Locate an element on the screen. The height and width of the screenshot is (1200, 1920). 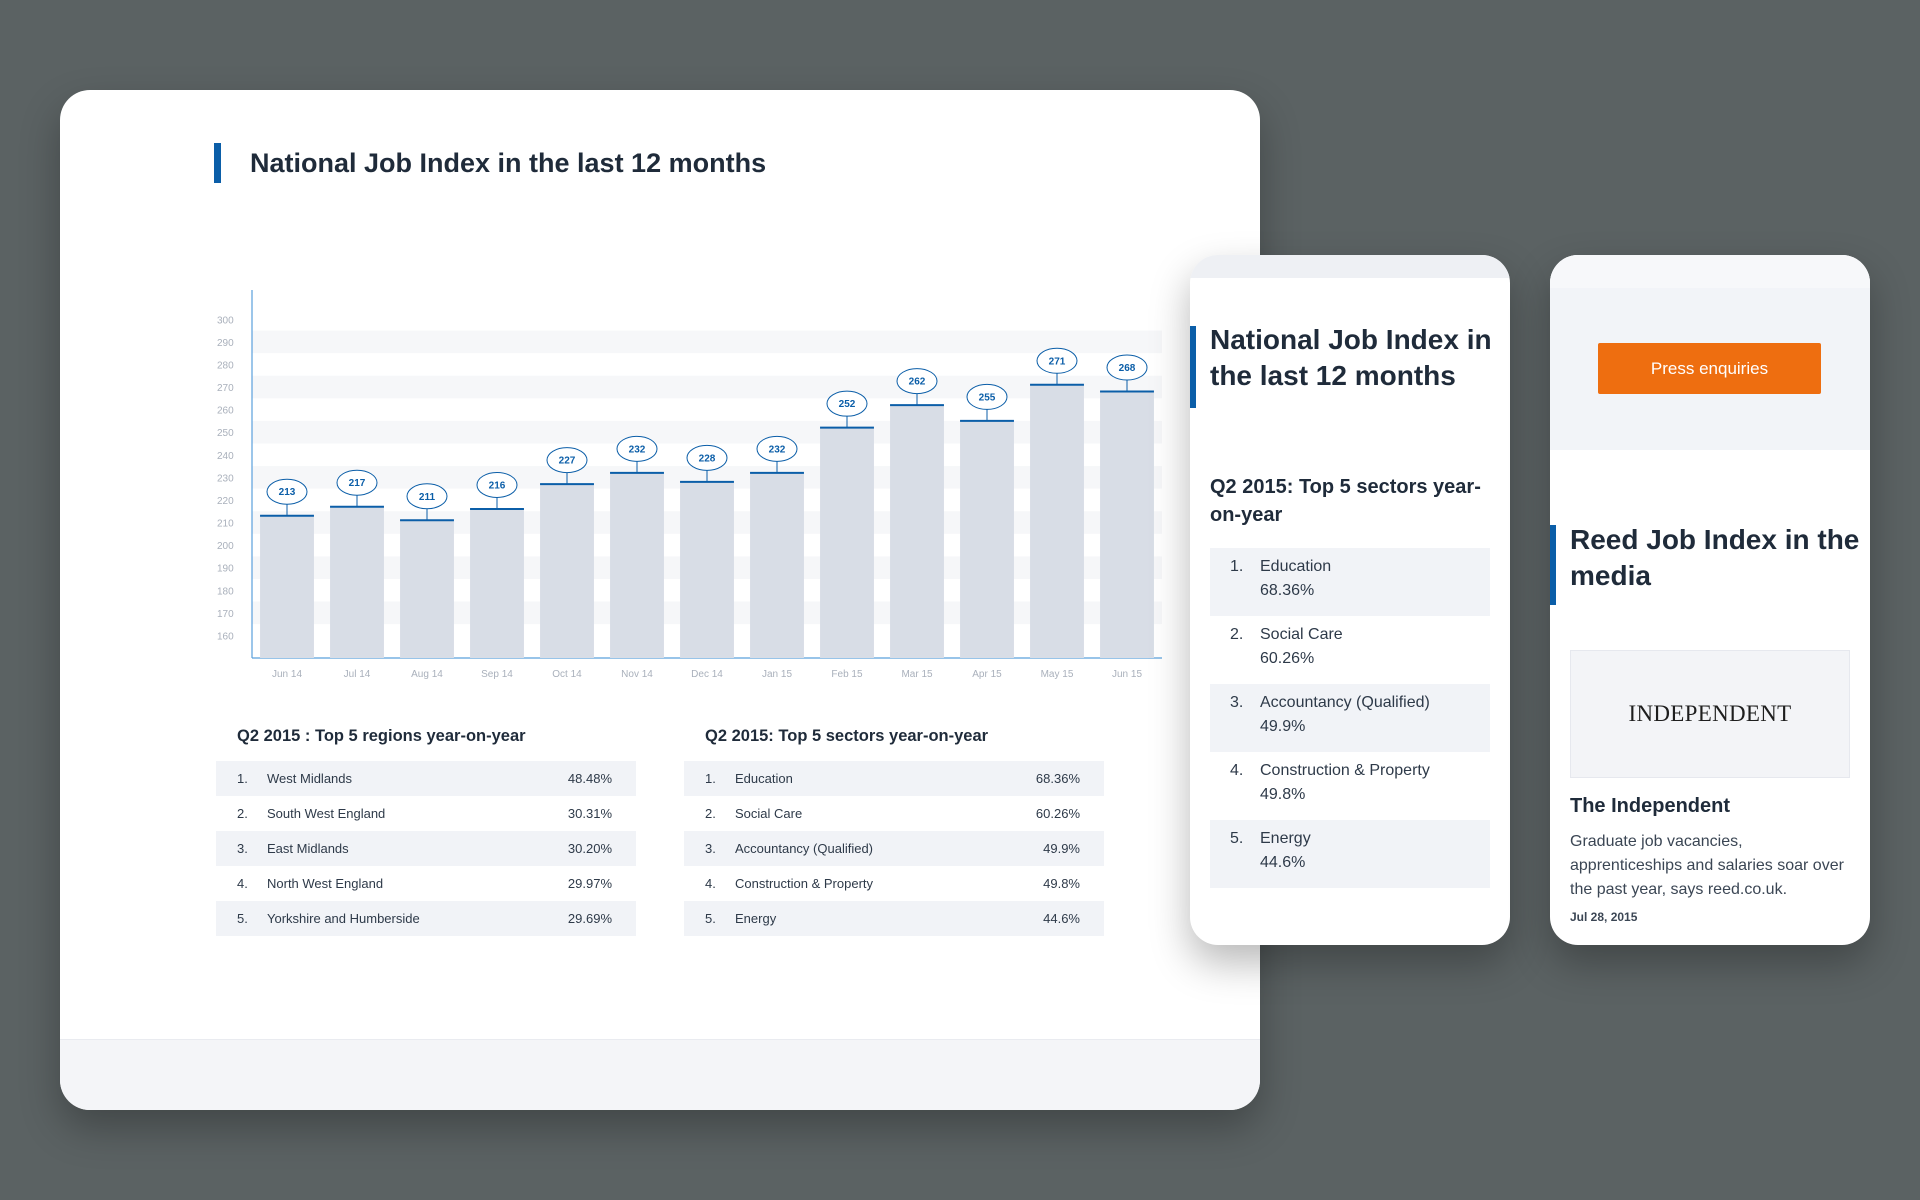
y-tick-label: 210 is located at coordinates (225, 524).